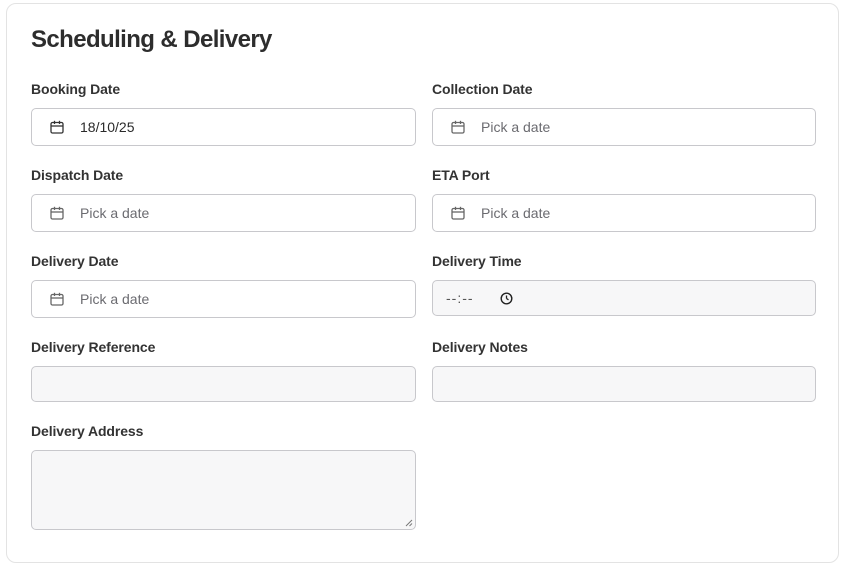 This screenshot has width=841, height=563. Describe the element at coordinates (223, 384) in the screenshot. I see `delivery-reference-input` at that location.